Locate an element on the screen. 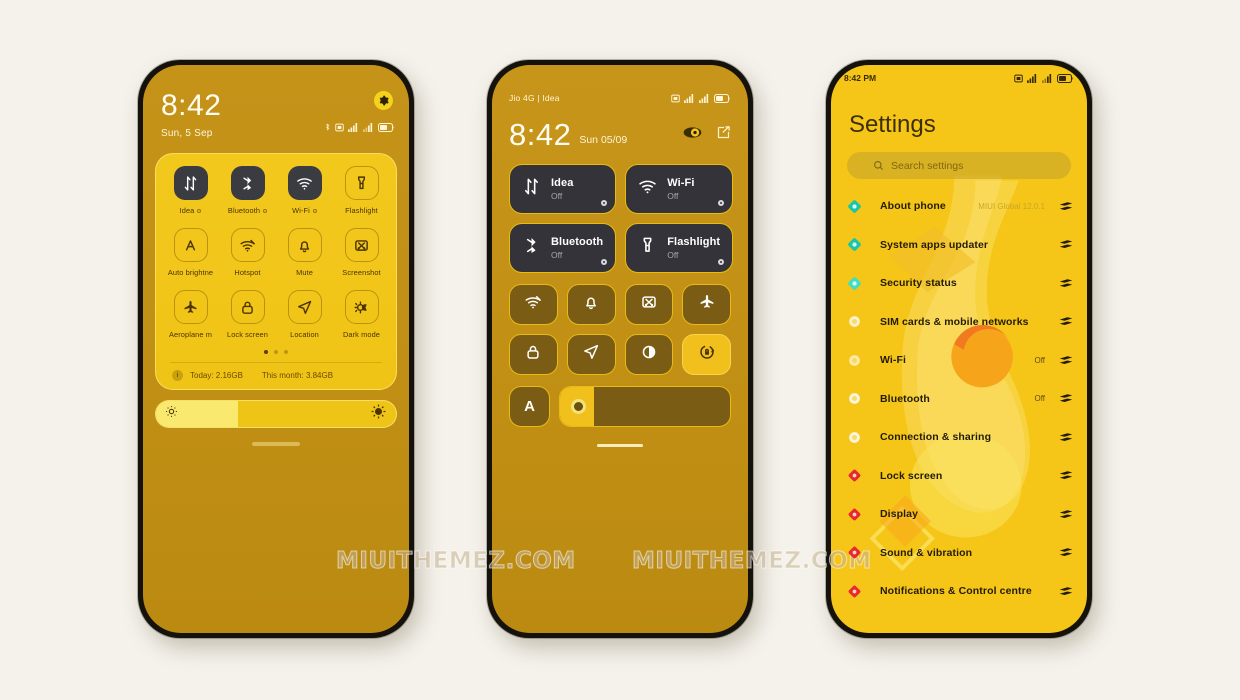  aeroplane-icon is located at coordinates (190, 307).